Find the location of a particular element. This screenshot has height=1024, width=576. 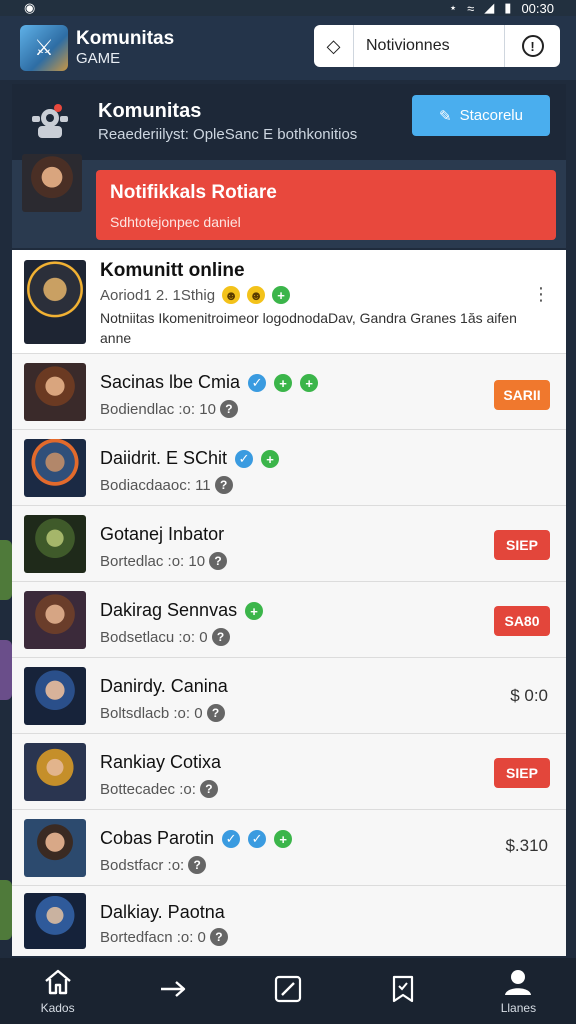

list-item-meta: Bottecadec :o:? is located at coordinates (159, 789).